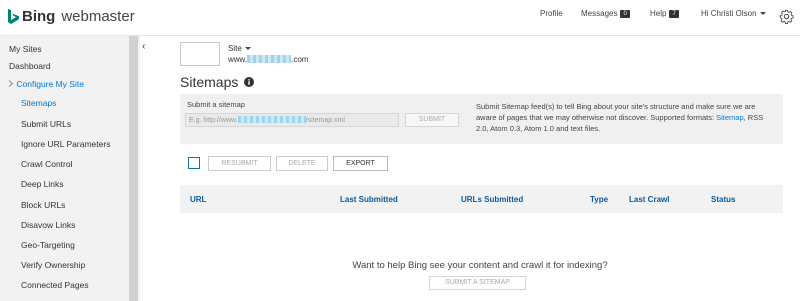 Image resolution: width=800 pixels, height=301 pixels. I want to click on sidebar-item-disavow-links: Disavow Links, so click(48, 225).